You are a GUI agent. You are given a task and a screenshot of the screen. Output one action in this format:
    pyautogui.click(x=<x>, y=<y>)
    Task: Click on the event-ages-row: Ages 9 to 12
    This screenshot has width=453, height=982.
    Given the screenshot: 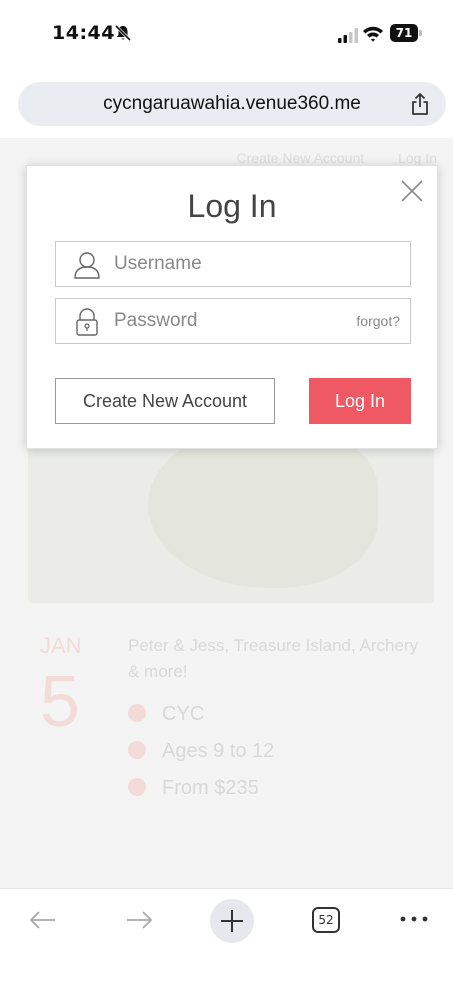 What is the action you would take?
    pyautogui.click(x=201, y=751)
    